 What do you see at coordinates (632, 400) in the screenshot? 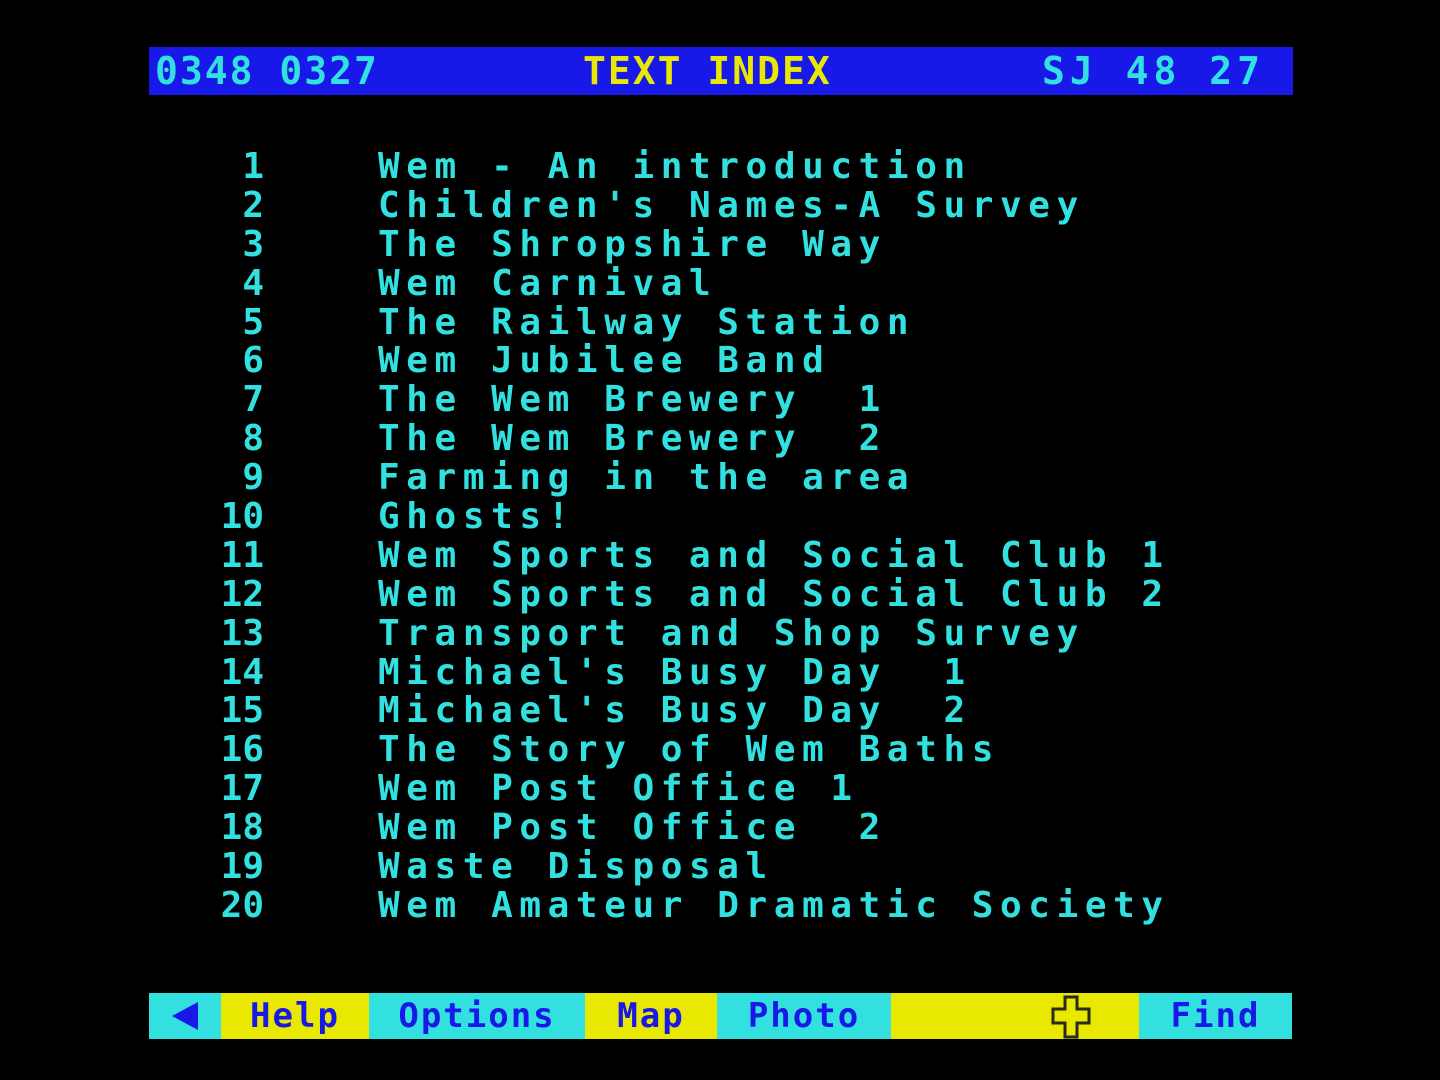
I see `index-title: The Wem Brewery 1` at bounding box center [632, 400].